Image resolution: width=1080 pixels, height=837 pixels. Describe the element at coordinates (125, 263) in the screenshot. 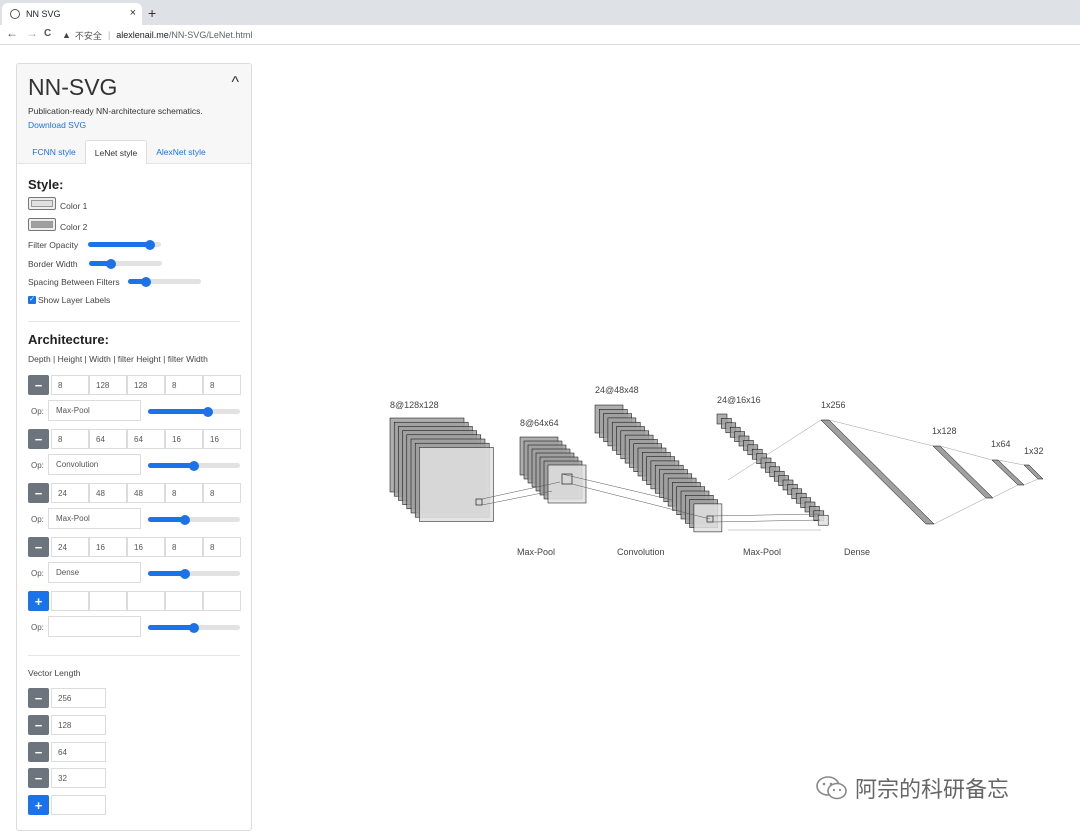

I see `border-width-slider` at that location.